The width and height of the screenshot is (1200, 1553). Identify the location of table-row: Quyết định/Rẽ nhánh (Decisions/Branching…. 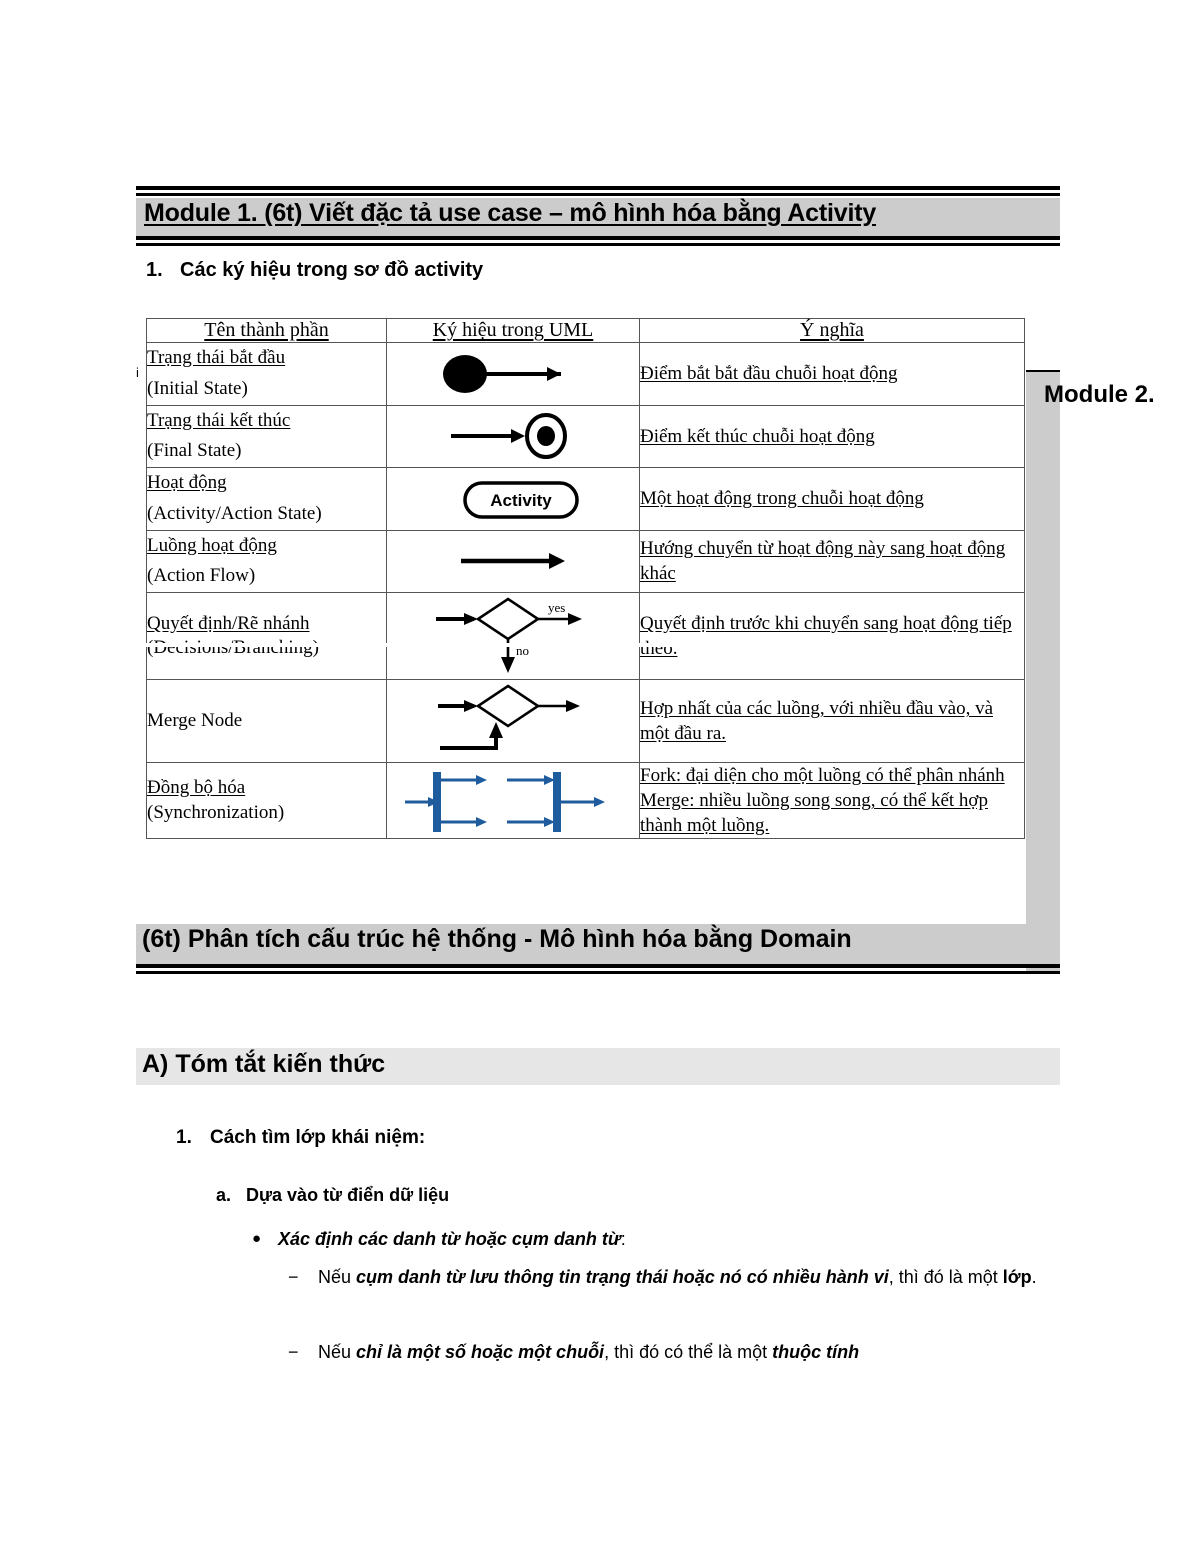
(585, 636).